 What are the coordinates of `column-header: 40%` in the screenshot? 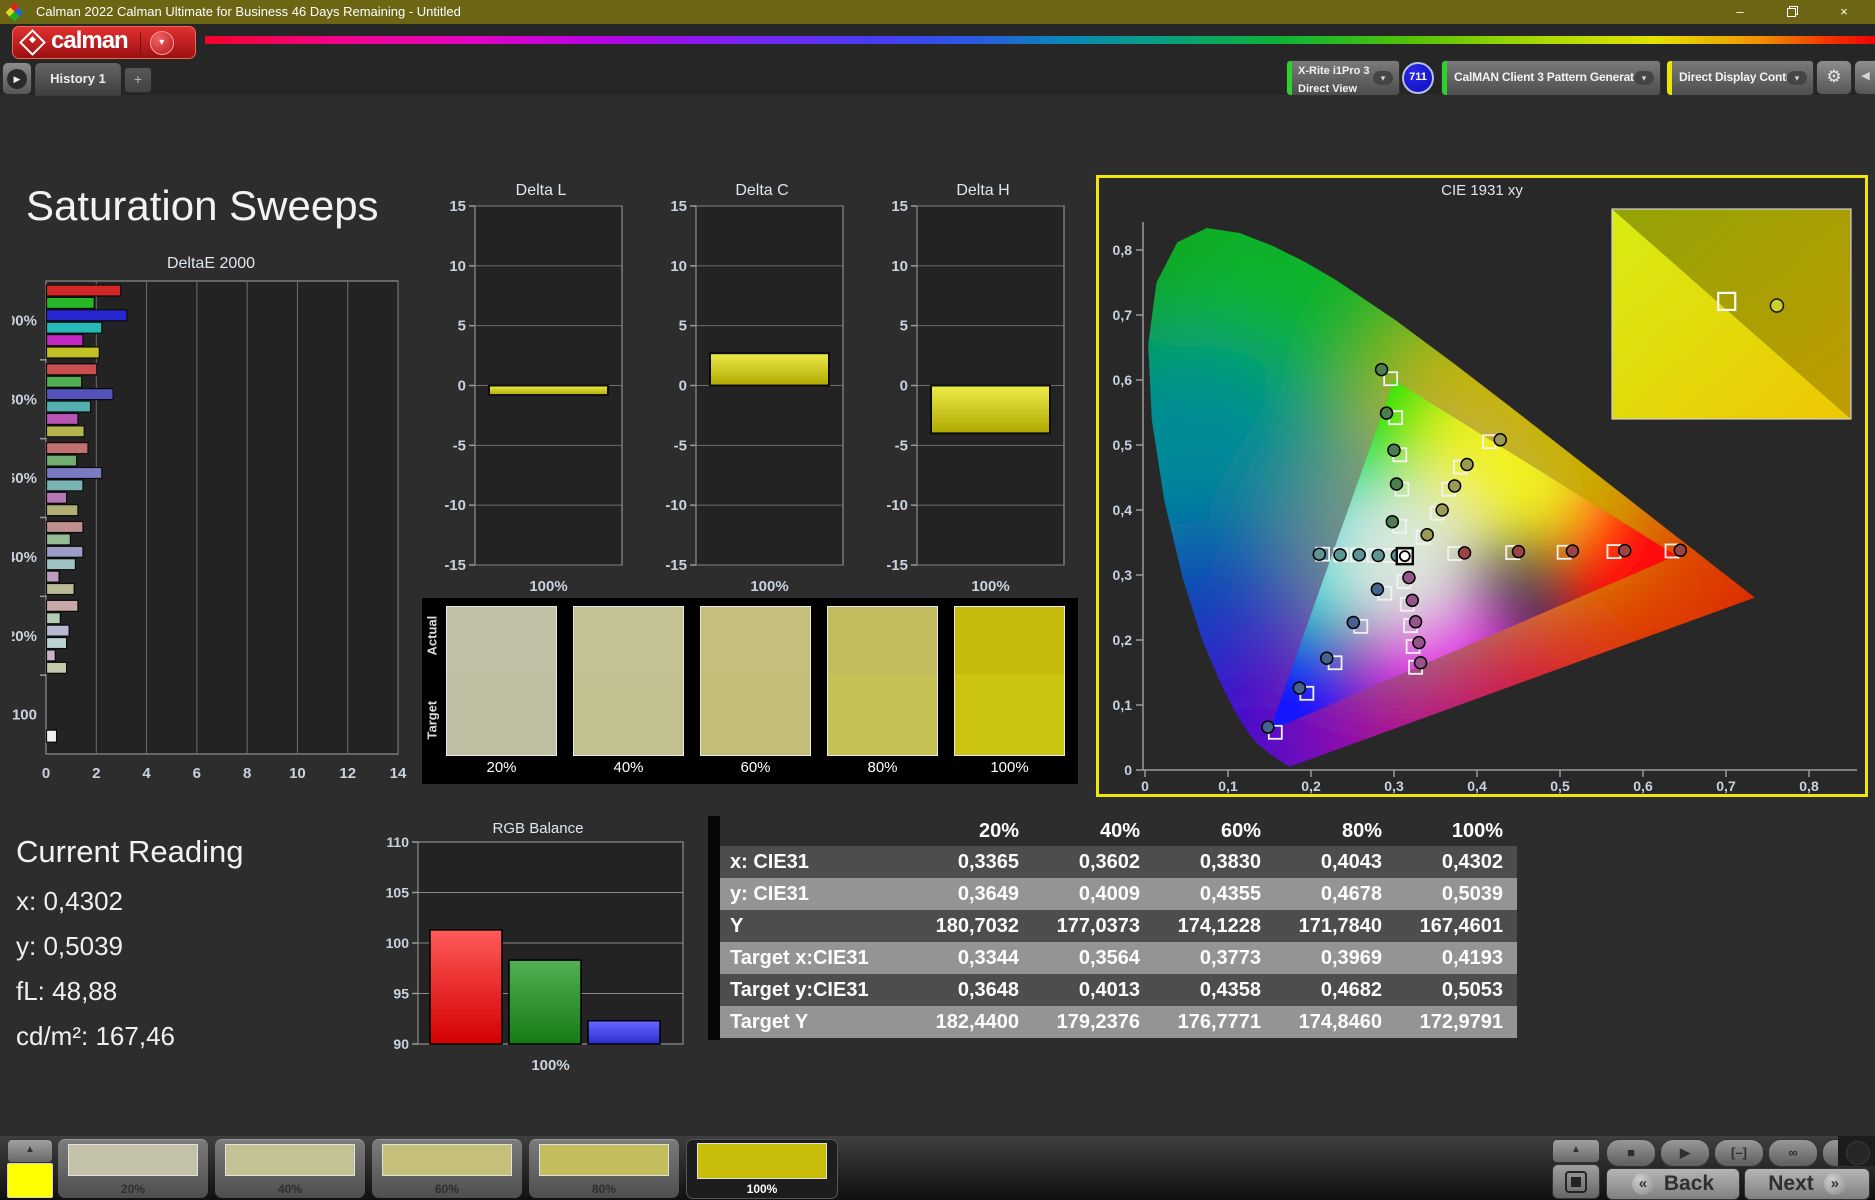 It's located at (1119, 830).